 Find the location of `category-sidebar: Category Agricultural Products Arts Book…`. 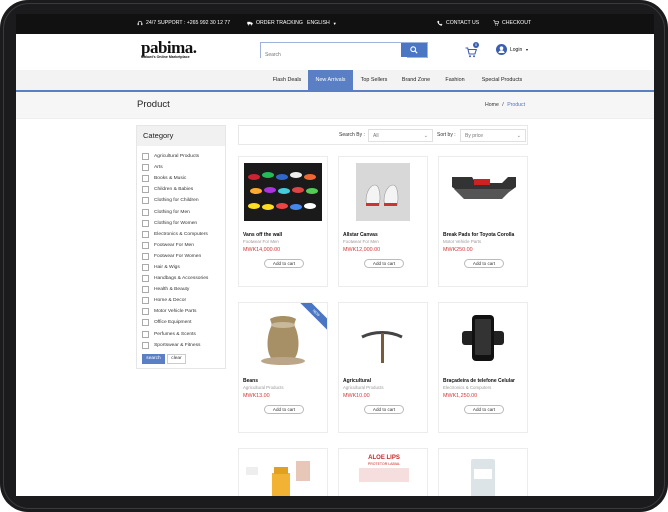

category-sidebar: Category Agricultural Products Arts Book… is located at coordinates (181, 247).